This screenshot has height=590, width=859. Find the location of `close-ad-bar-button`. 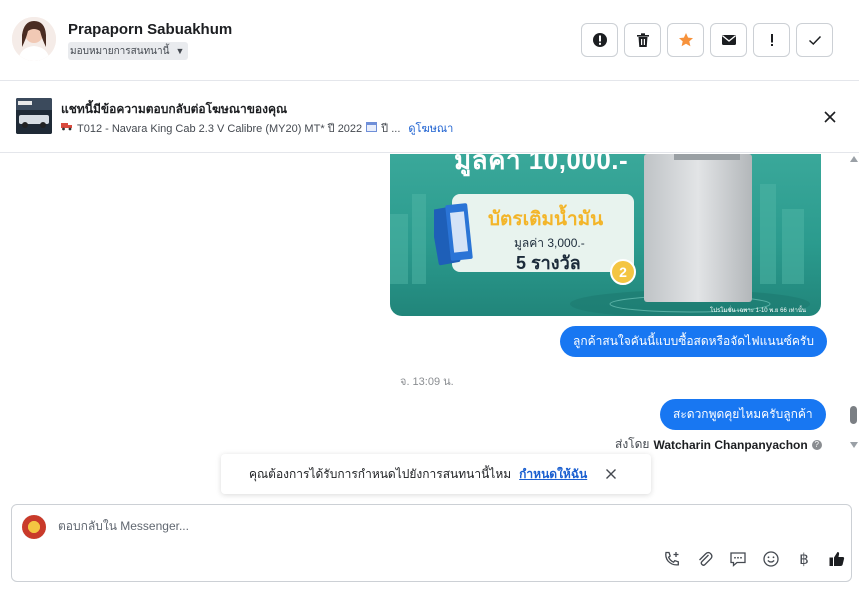

close-ad-bar-button is located at coordinates (830, 117).